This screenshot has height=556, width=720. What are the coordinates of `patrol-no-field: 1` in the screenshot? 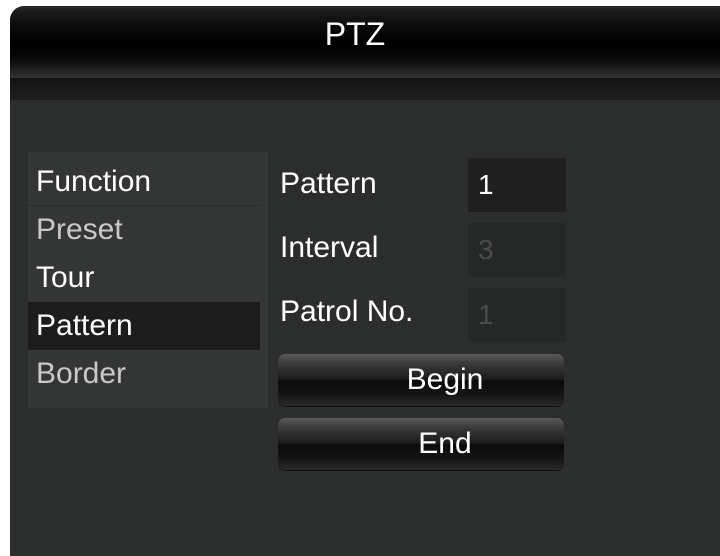 It's located at (517, 315).